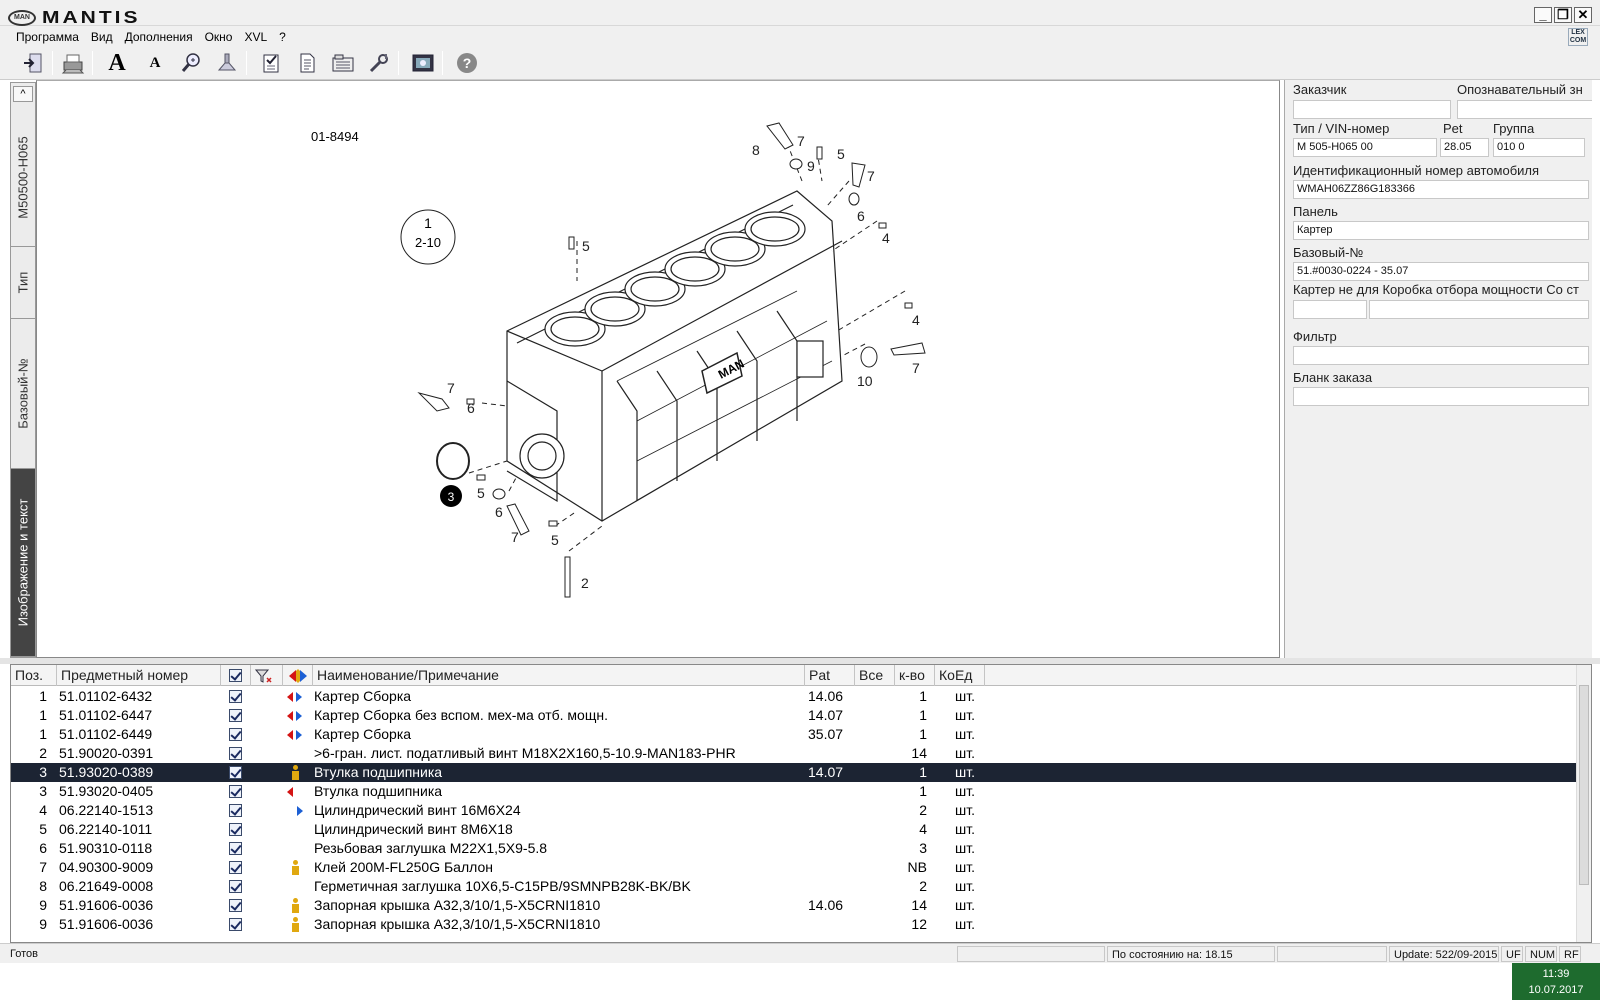 This screenshot has height=1000, width=1600. What do you see at coordinates (965, 772) in the screenshot?
I see `cell-unit: шт.` at bounding box center [965, 772].